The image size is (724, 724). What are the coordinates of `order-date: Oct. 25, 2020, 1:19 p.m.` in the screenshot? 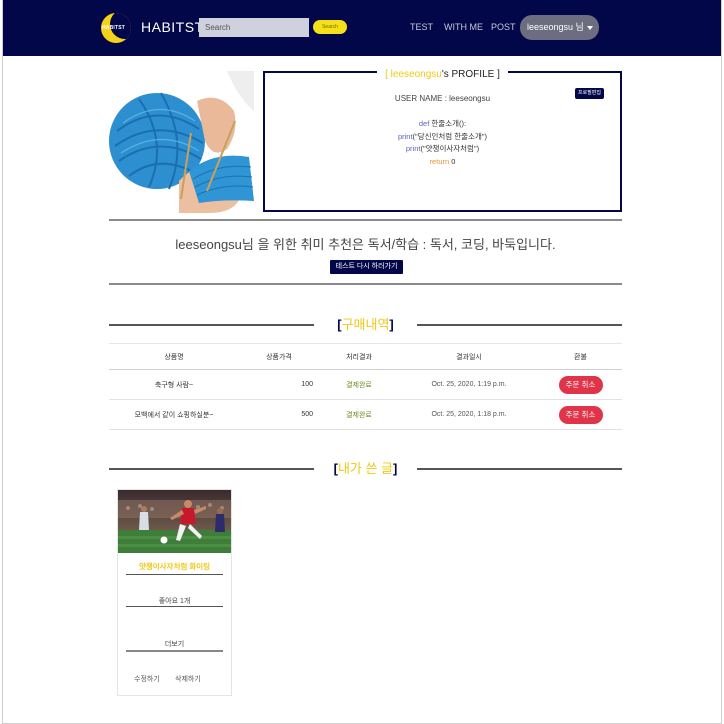 It's located at (469, 384).